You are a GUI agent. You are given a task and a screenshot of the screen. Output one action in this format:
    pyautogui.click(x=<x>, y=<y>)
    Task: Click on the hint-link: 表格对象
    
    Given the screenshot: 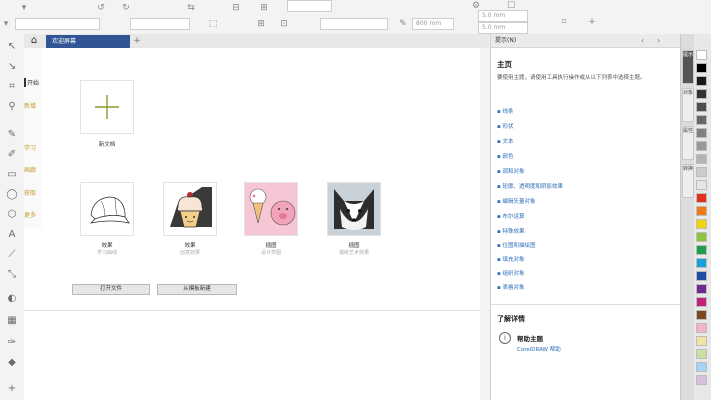 What is the action you would take?
    pyautogui.click(x=510, y=287)
    